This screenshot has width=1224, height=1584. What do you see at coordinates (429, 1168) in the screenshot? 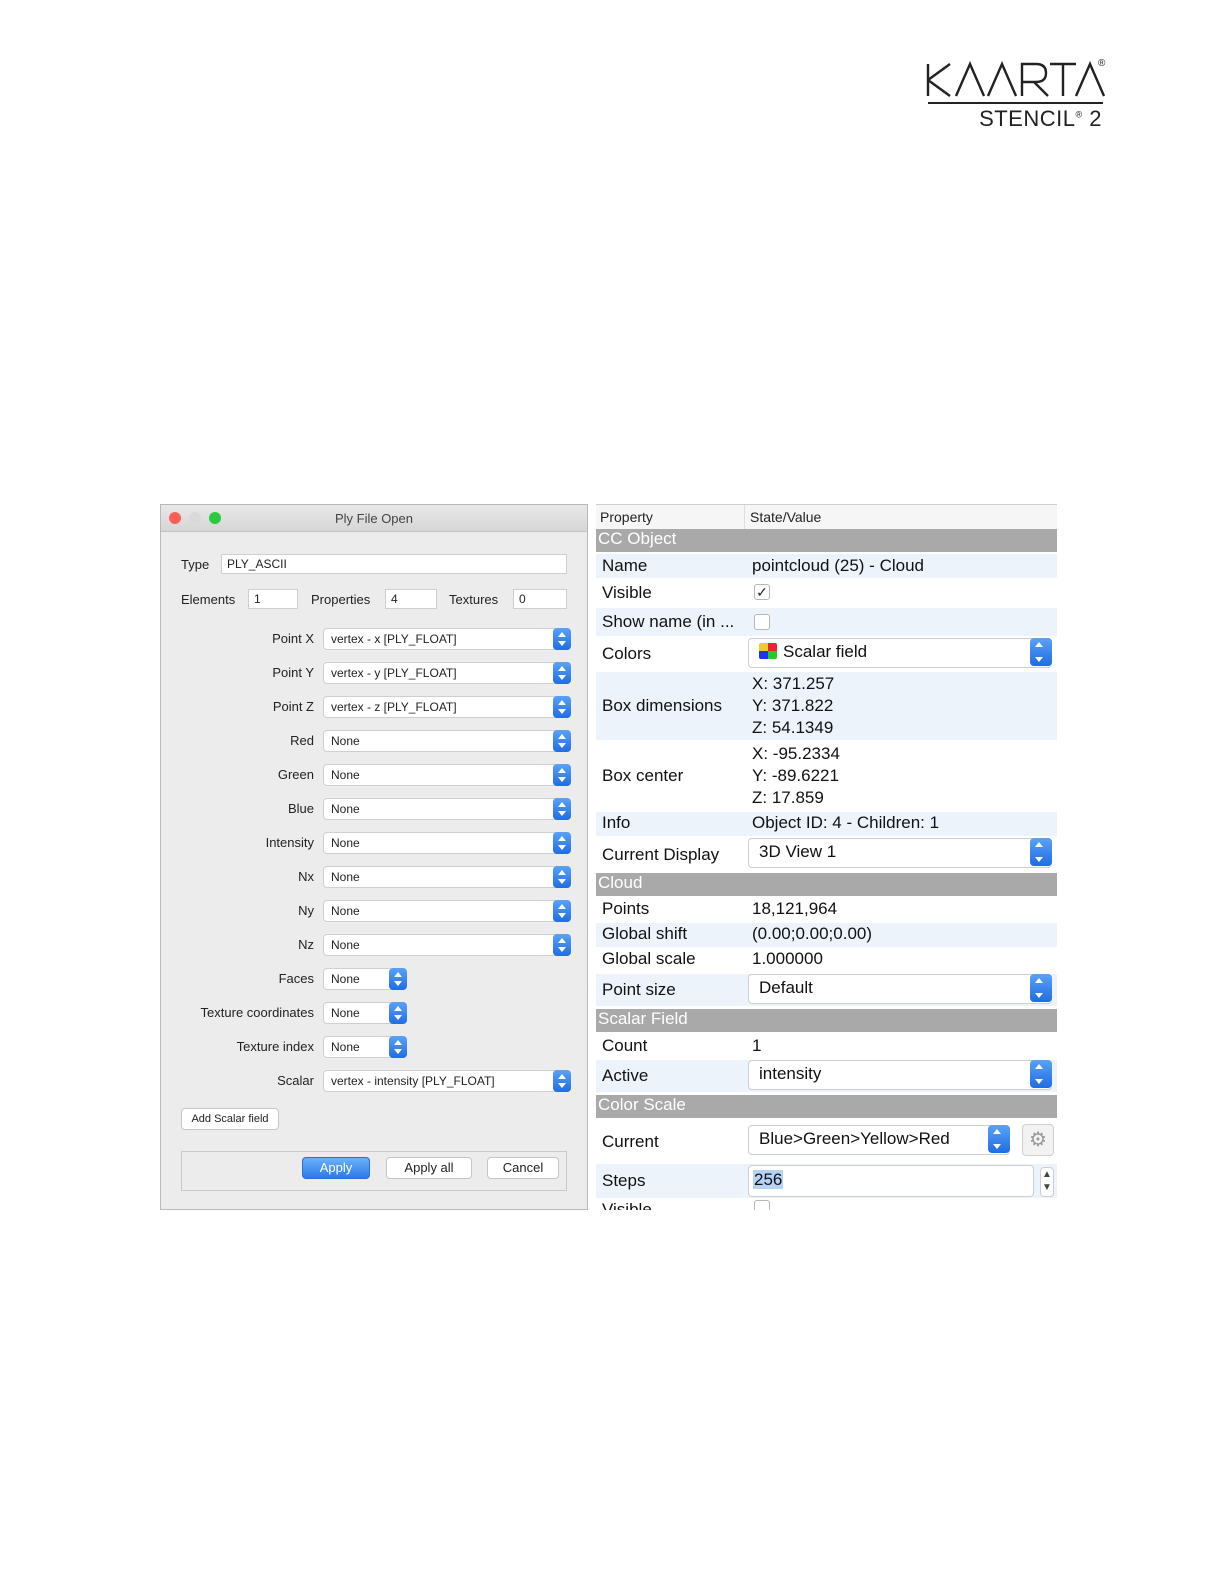
I see `apply-all-button: Apply all` at bounding box center [429, 1168].